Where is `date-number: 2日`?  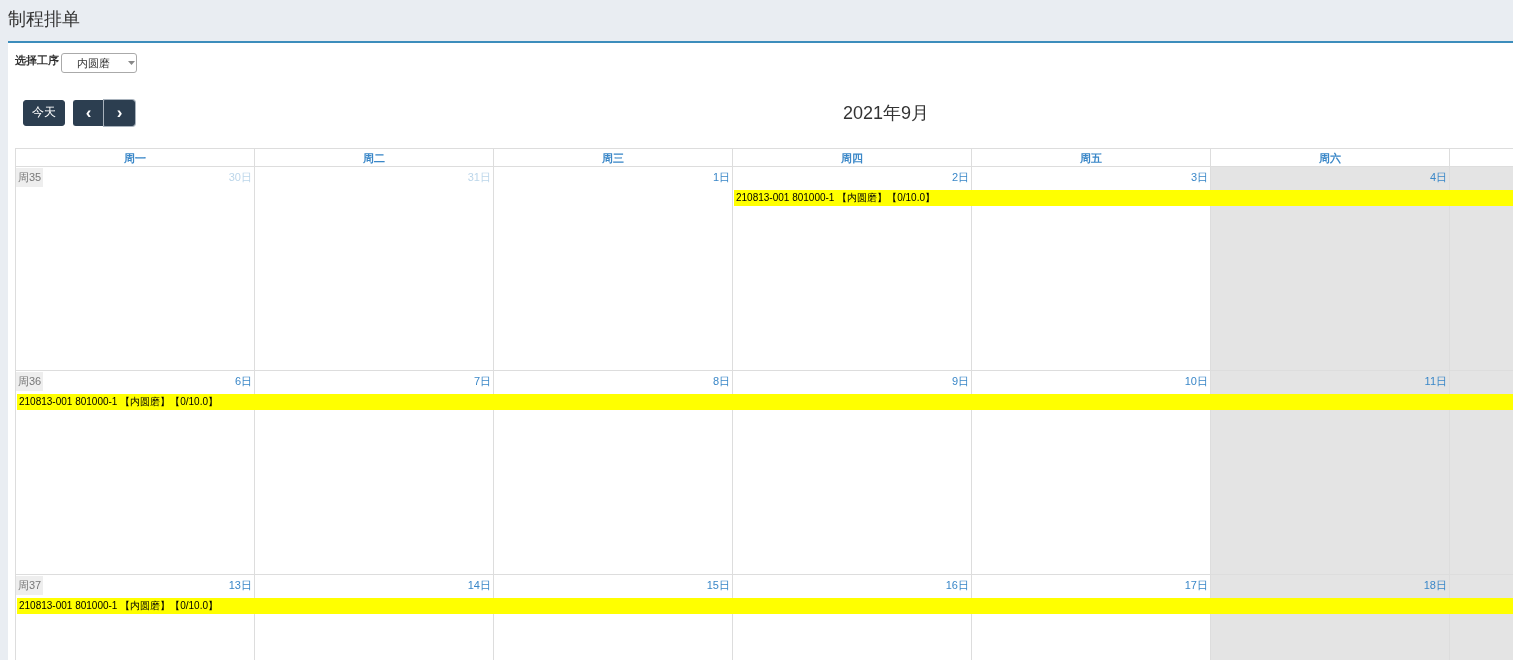 date-number: 2日 is located at coordinates (960, 177).